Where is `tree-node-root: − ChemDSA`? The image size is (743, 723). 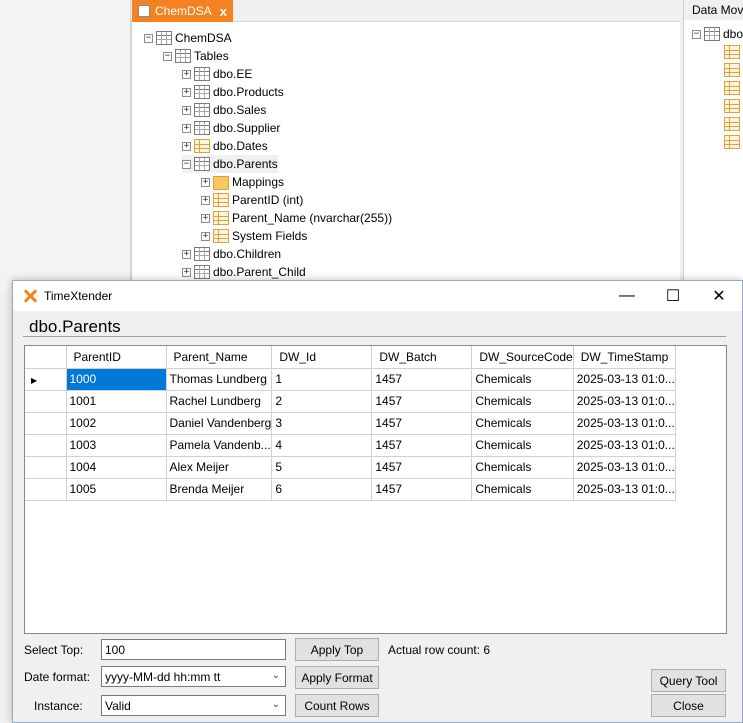
tree-node-root: − ChemDSA is located at coordinates (188, 38).